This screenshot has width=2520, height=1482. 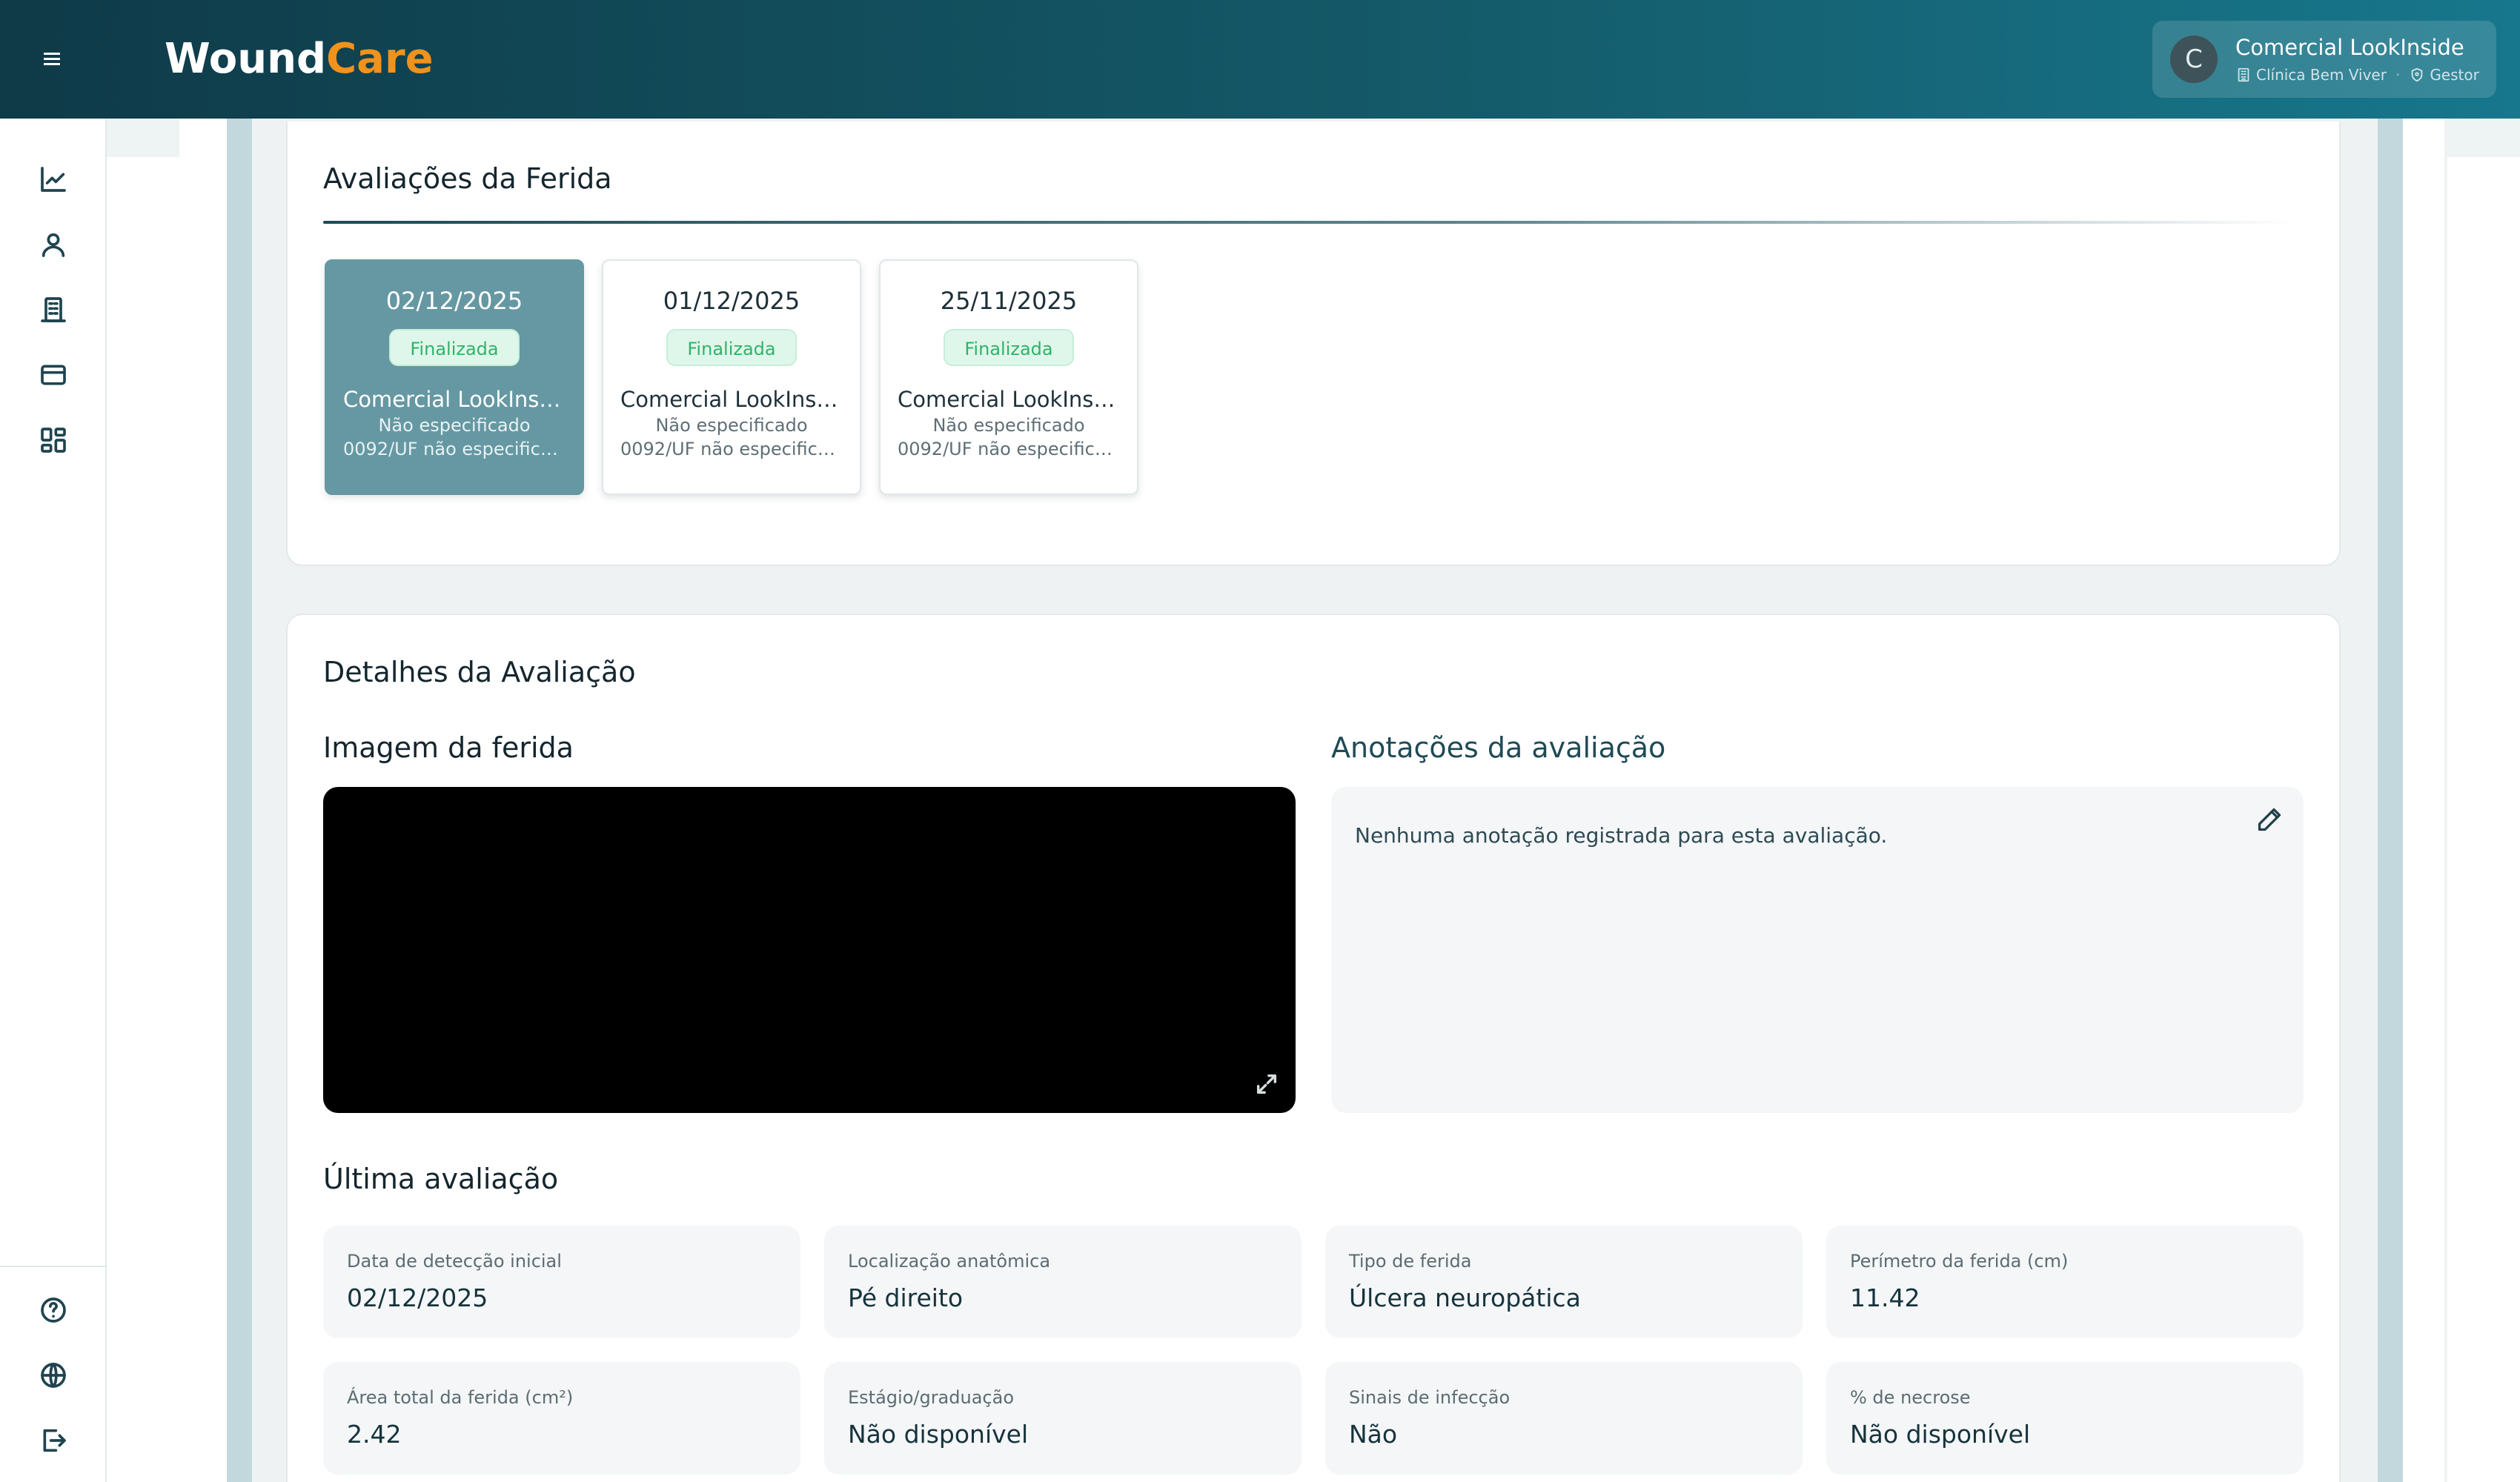 I want to click on details-title: Detalhes da Avaliação, so click(x=480, y=672).